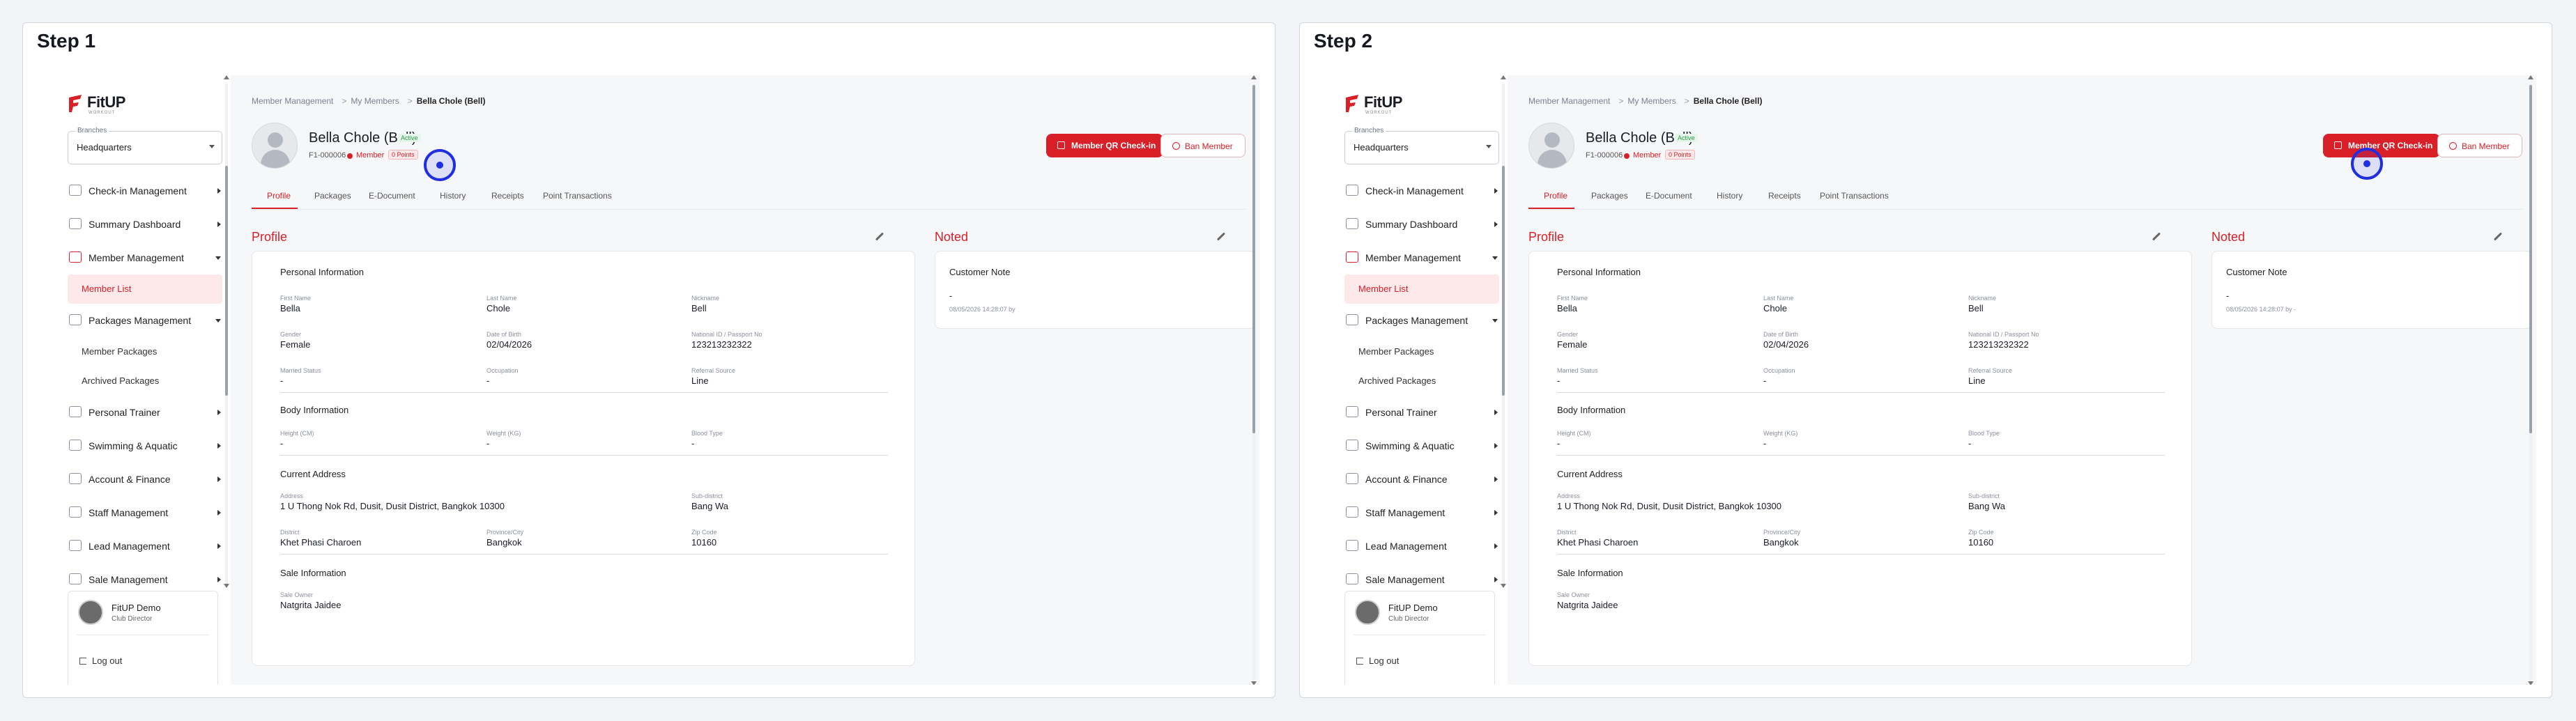 The height and width of the screenshot is (721, 2576). I want to click on divider, so click(584, 554).